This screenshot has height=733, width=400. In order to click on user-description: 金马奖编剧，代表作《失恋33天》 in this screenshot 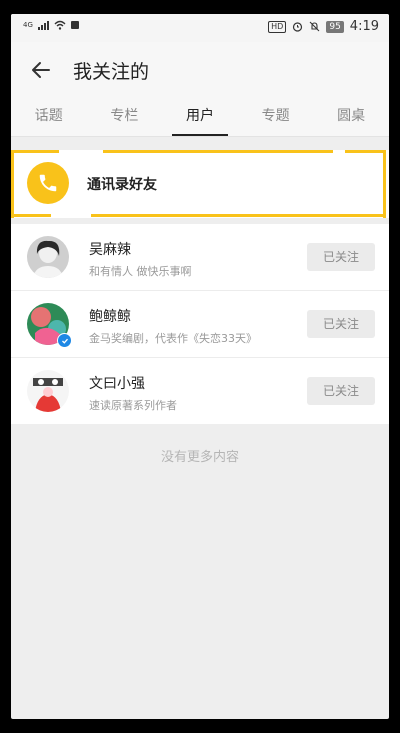, I will do `click(173, 338)`.